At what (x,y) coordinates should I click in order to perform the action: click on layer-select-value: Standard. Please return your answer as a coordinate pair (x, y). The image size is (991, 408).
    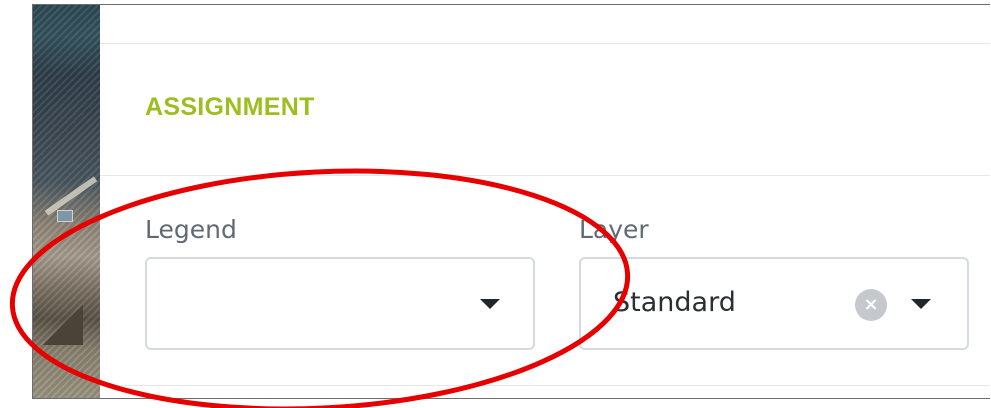
    Looking at the image, I should click on (674, 302).